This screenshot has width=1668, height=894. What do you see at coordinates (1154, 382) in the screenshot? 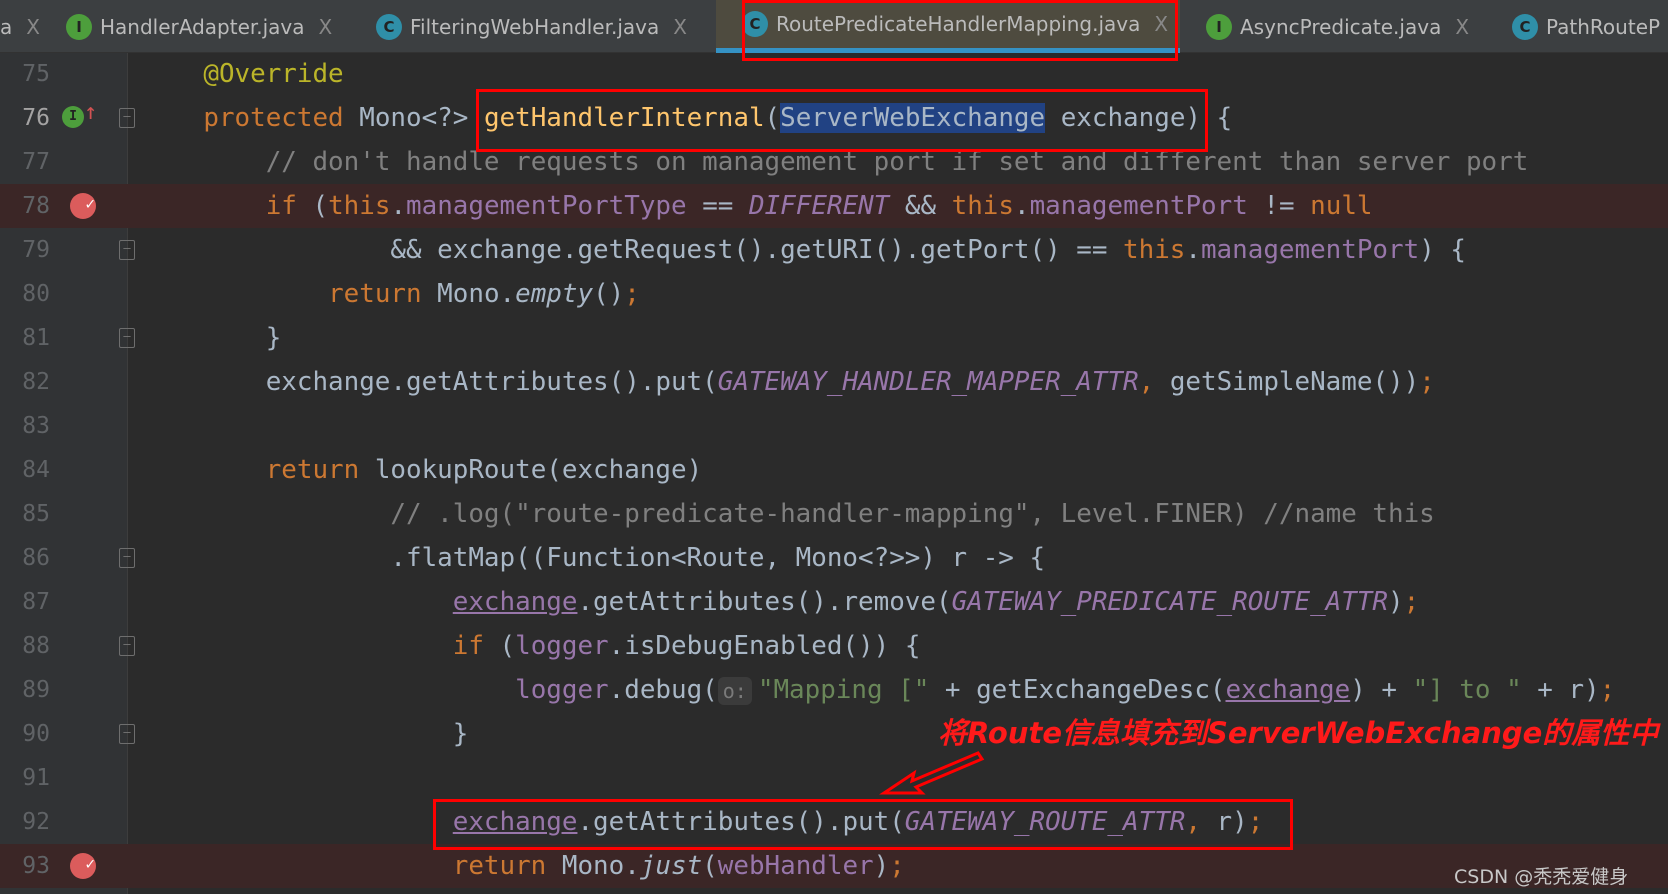
I see `code-token: ,` at bounding box center [1154, 382].